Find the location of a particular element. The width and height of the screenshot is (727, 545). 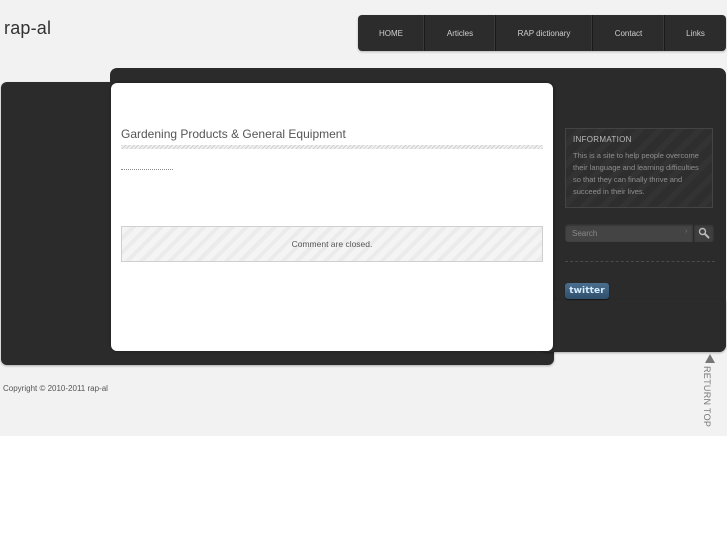

nav-item-articles: Articles is located at coordinates (460, 33).